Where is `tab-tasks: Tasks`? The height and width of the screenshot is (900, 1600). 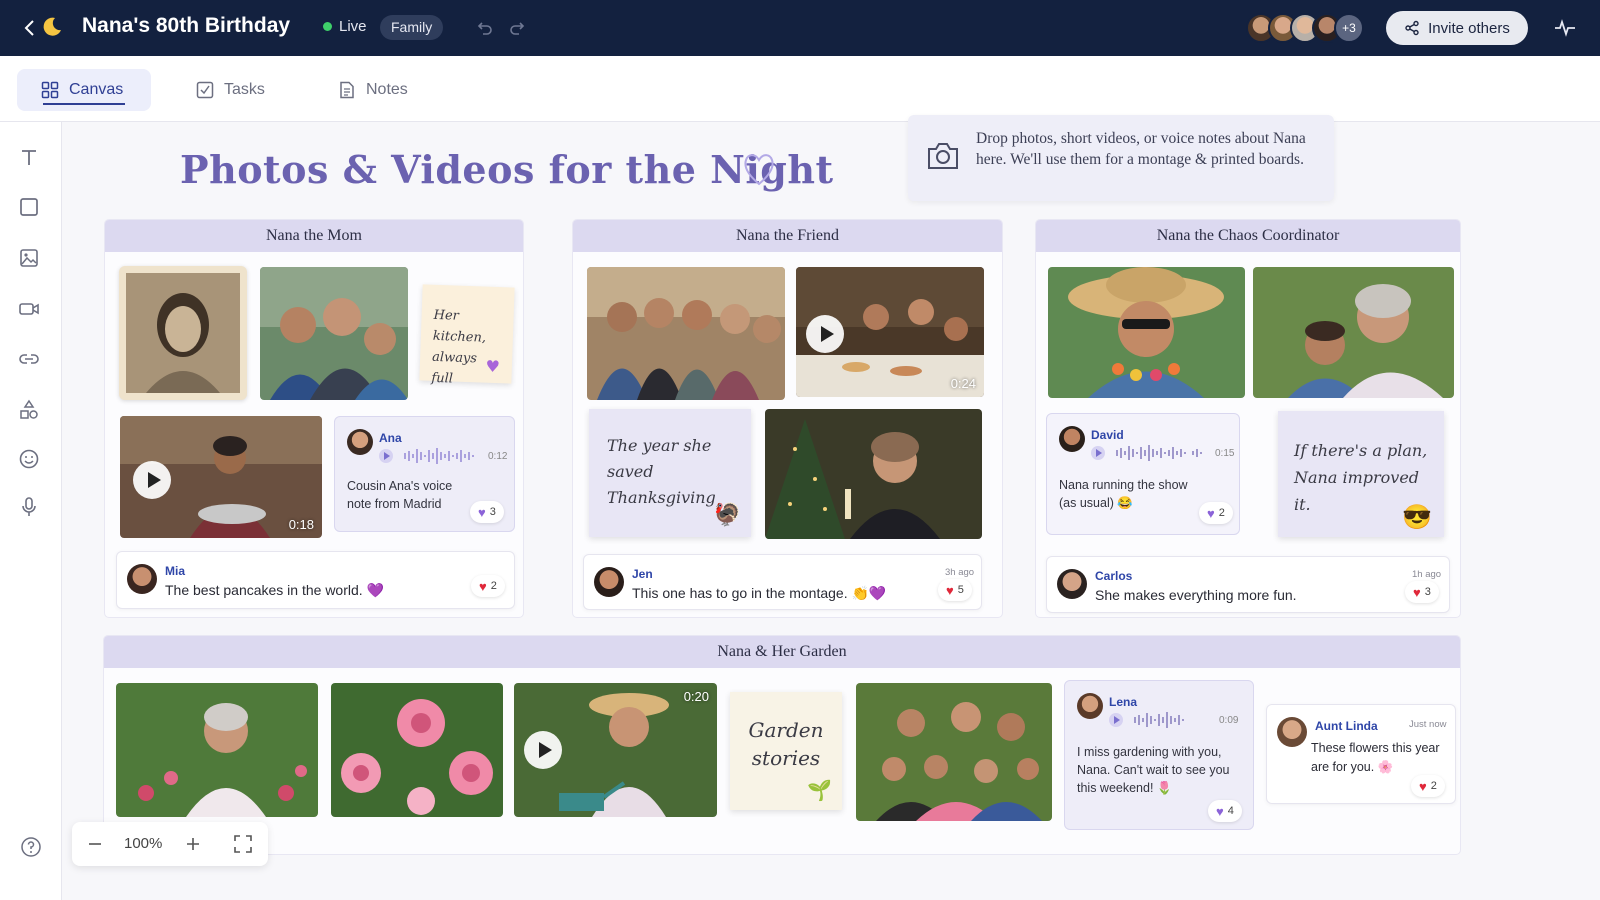
tab-tasks: Tasks is located at coordinates (230, 90).